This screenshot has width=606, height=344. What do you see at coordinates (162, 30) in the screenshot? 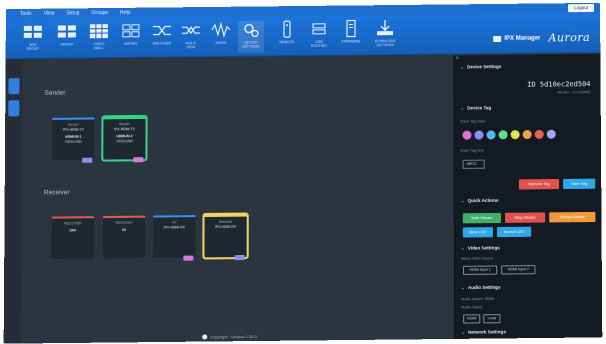
I see `switcher-icon` at bounding box center [162, 30].